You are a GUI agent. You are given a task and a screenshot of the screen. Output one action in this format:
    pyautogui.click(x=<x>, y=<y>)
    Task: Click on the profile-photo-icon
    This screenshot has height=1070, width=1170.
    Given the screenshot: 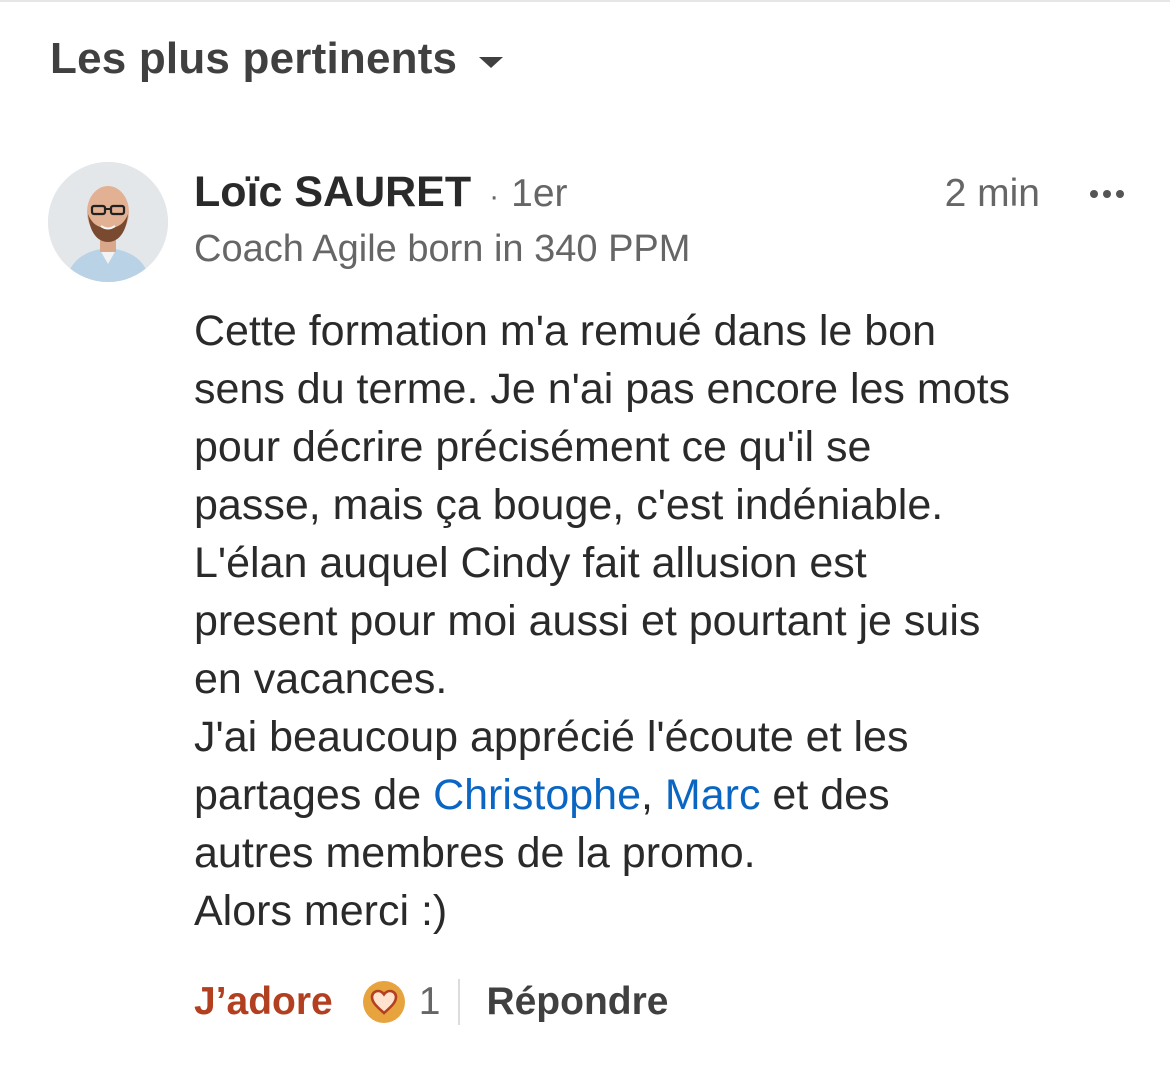 What is the action you would take?
    pyautogui.click(x=108, y=222)
    